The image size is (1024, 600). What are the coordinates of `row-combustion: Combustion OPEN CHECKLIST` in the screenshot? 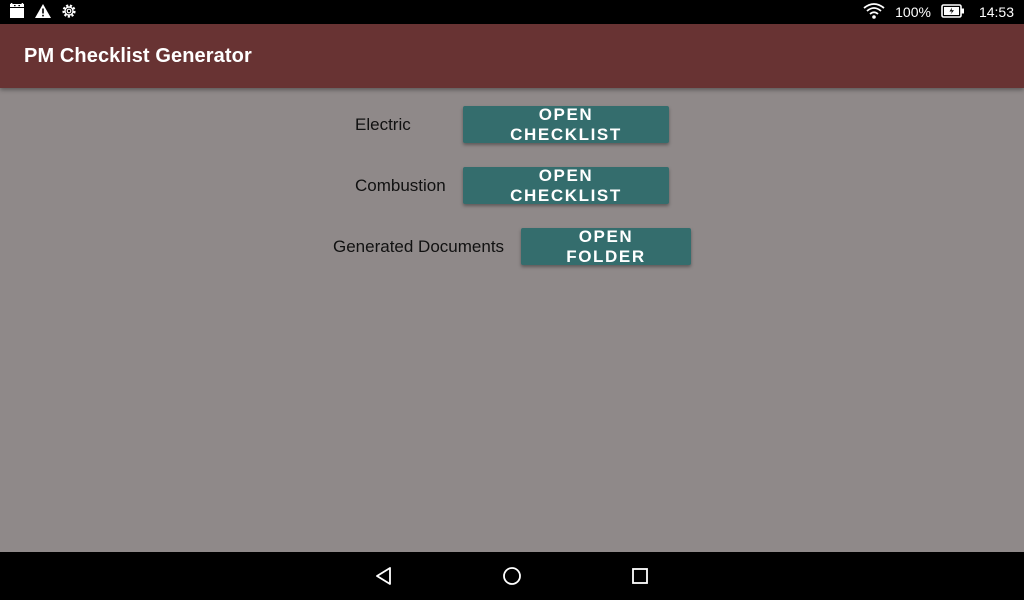 It's located at (512, 185).